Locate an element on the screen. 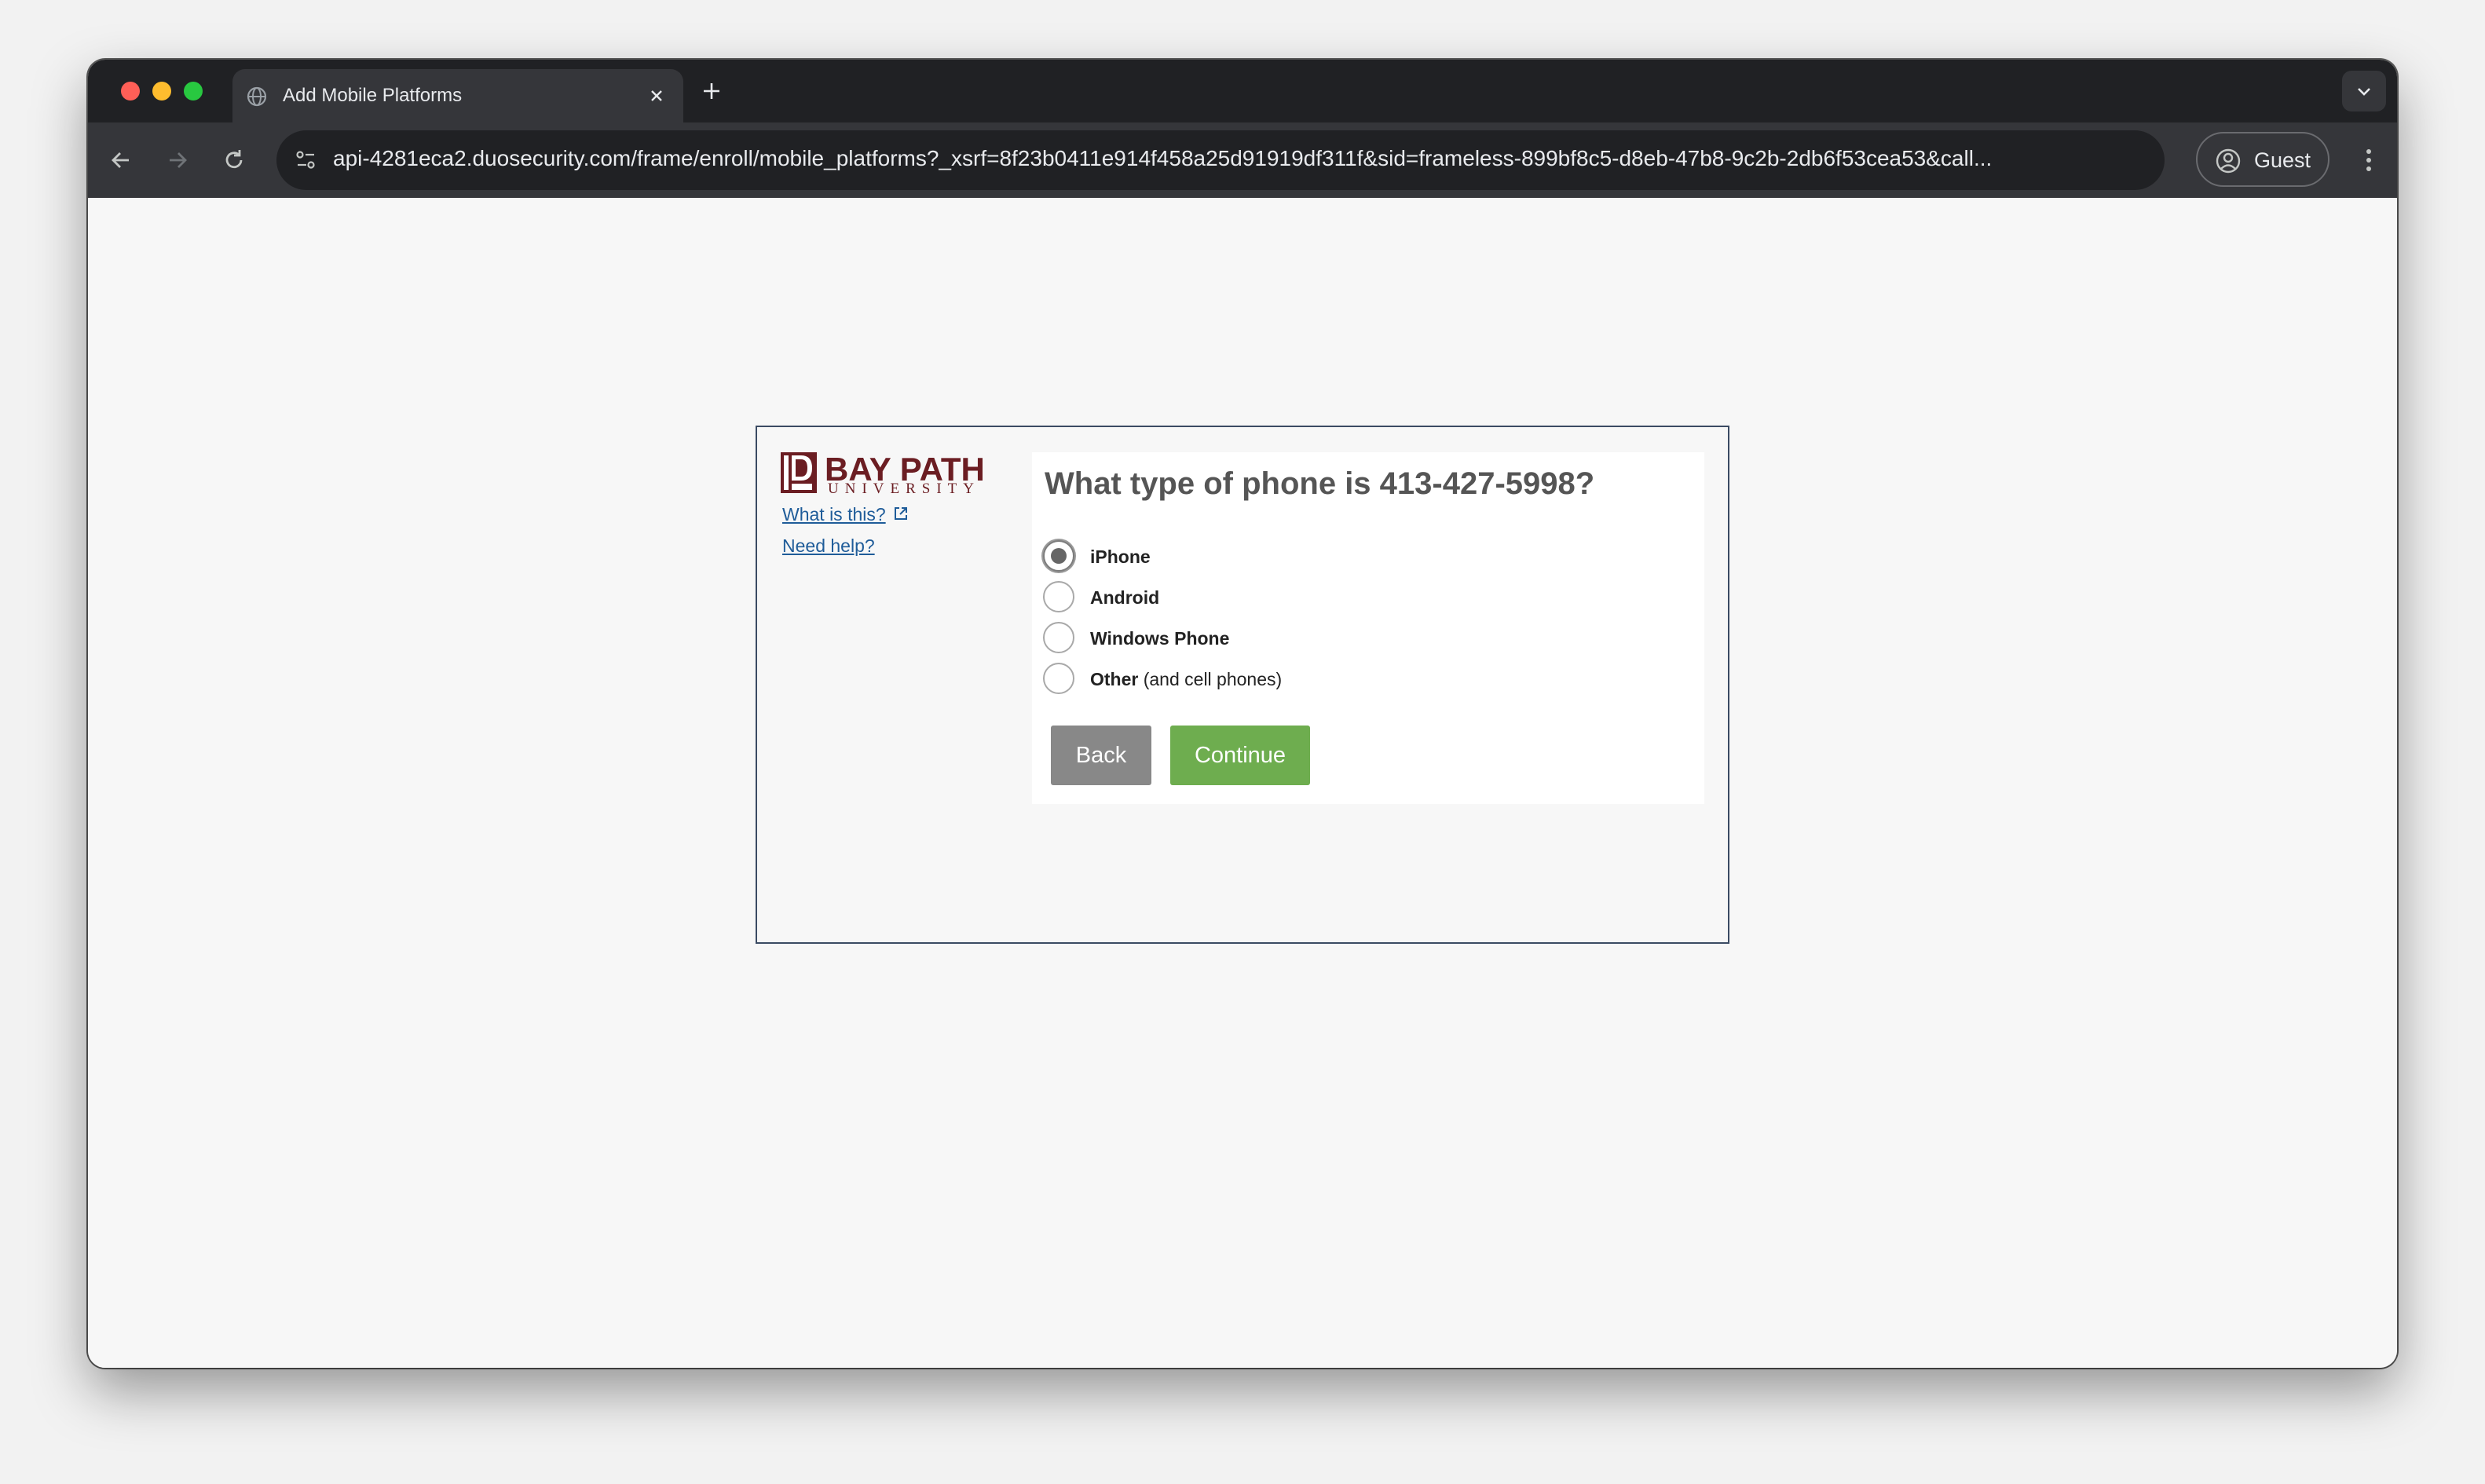  option-iphone: iPhone is located at coordinates (1279, 556).